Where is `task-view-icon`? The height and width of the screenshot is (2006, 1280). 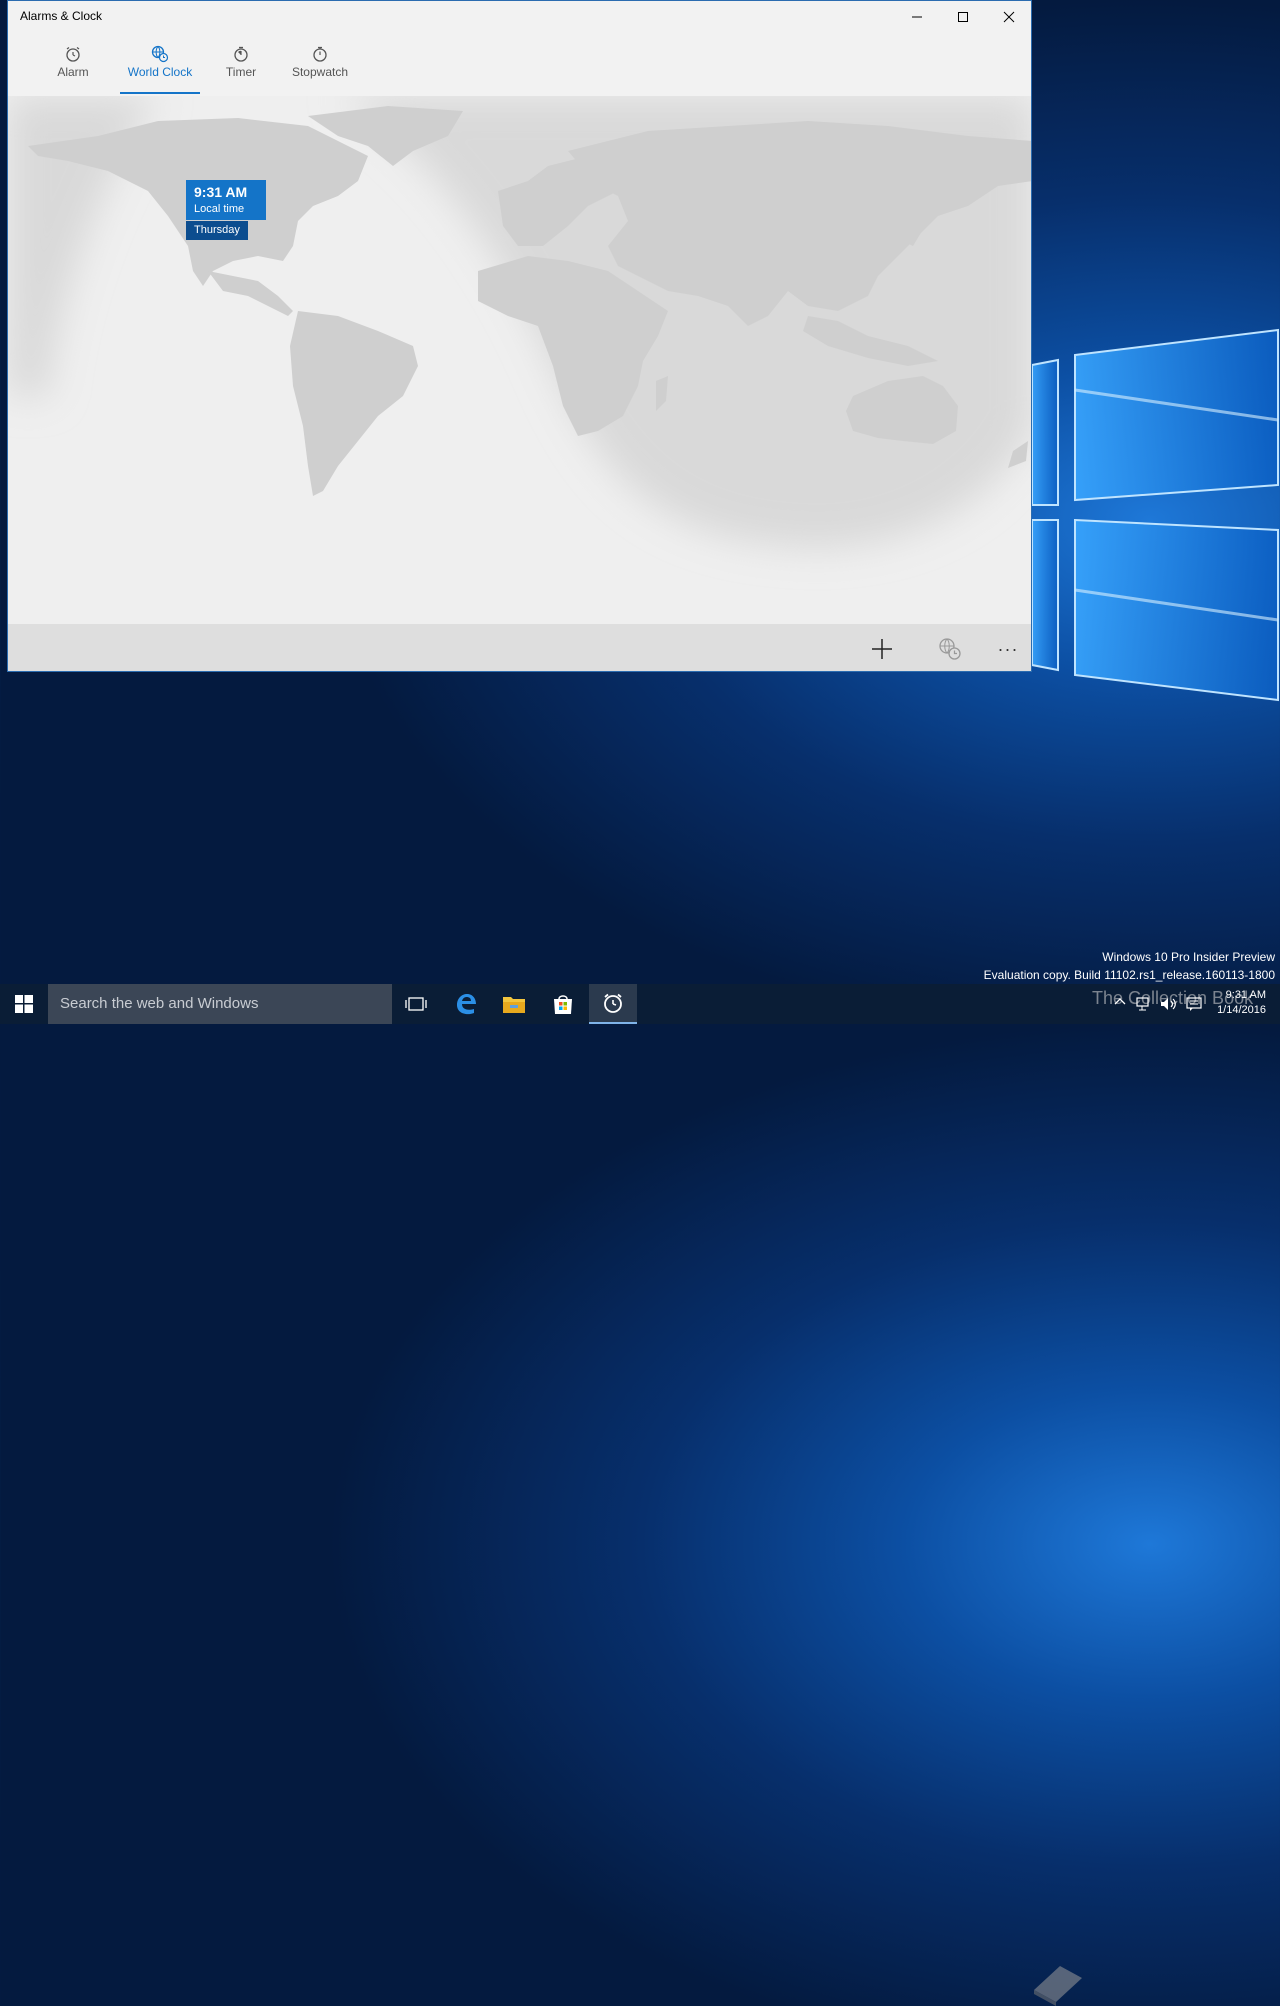
task-view-icon is located at coordinates (416, 1004).